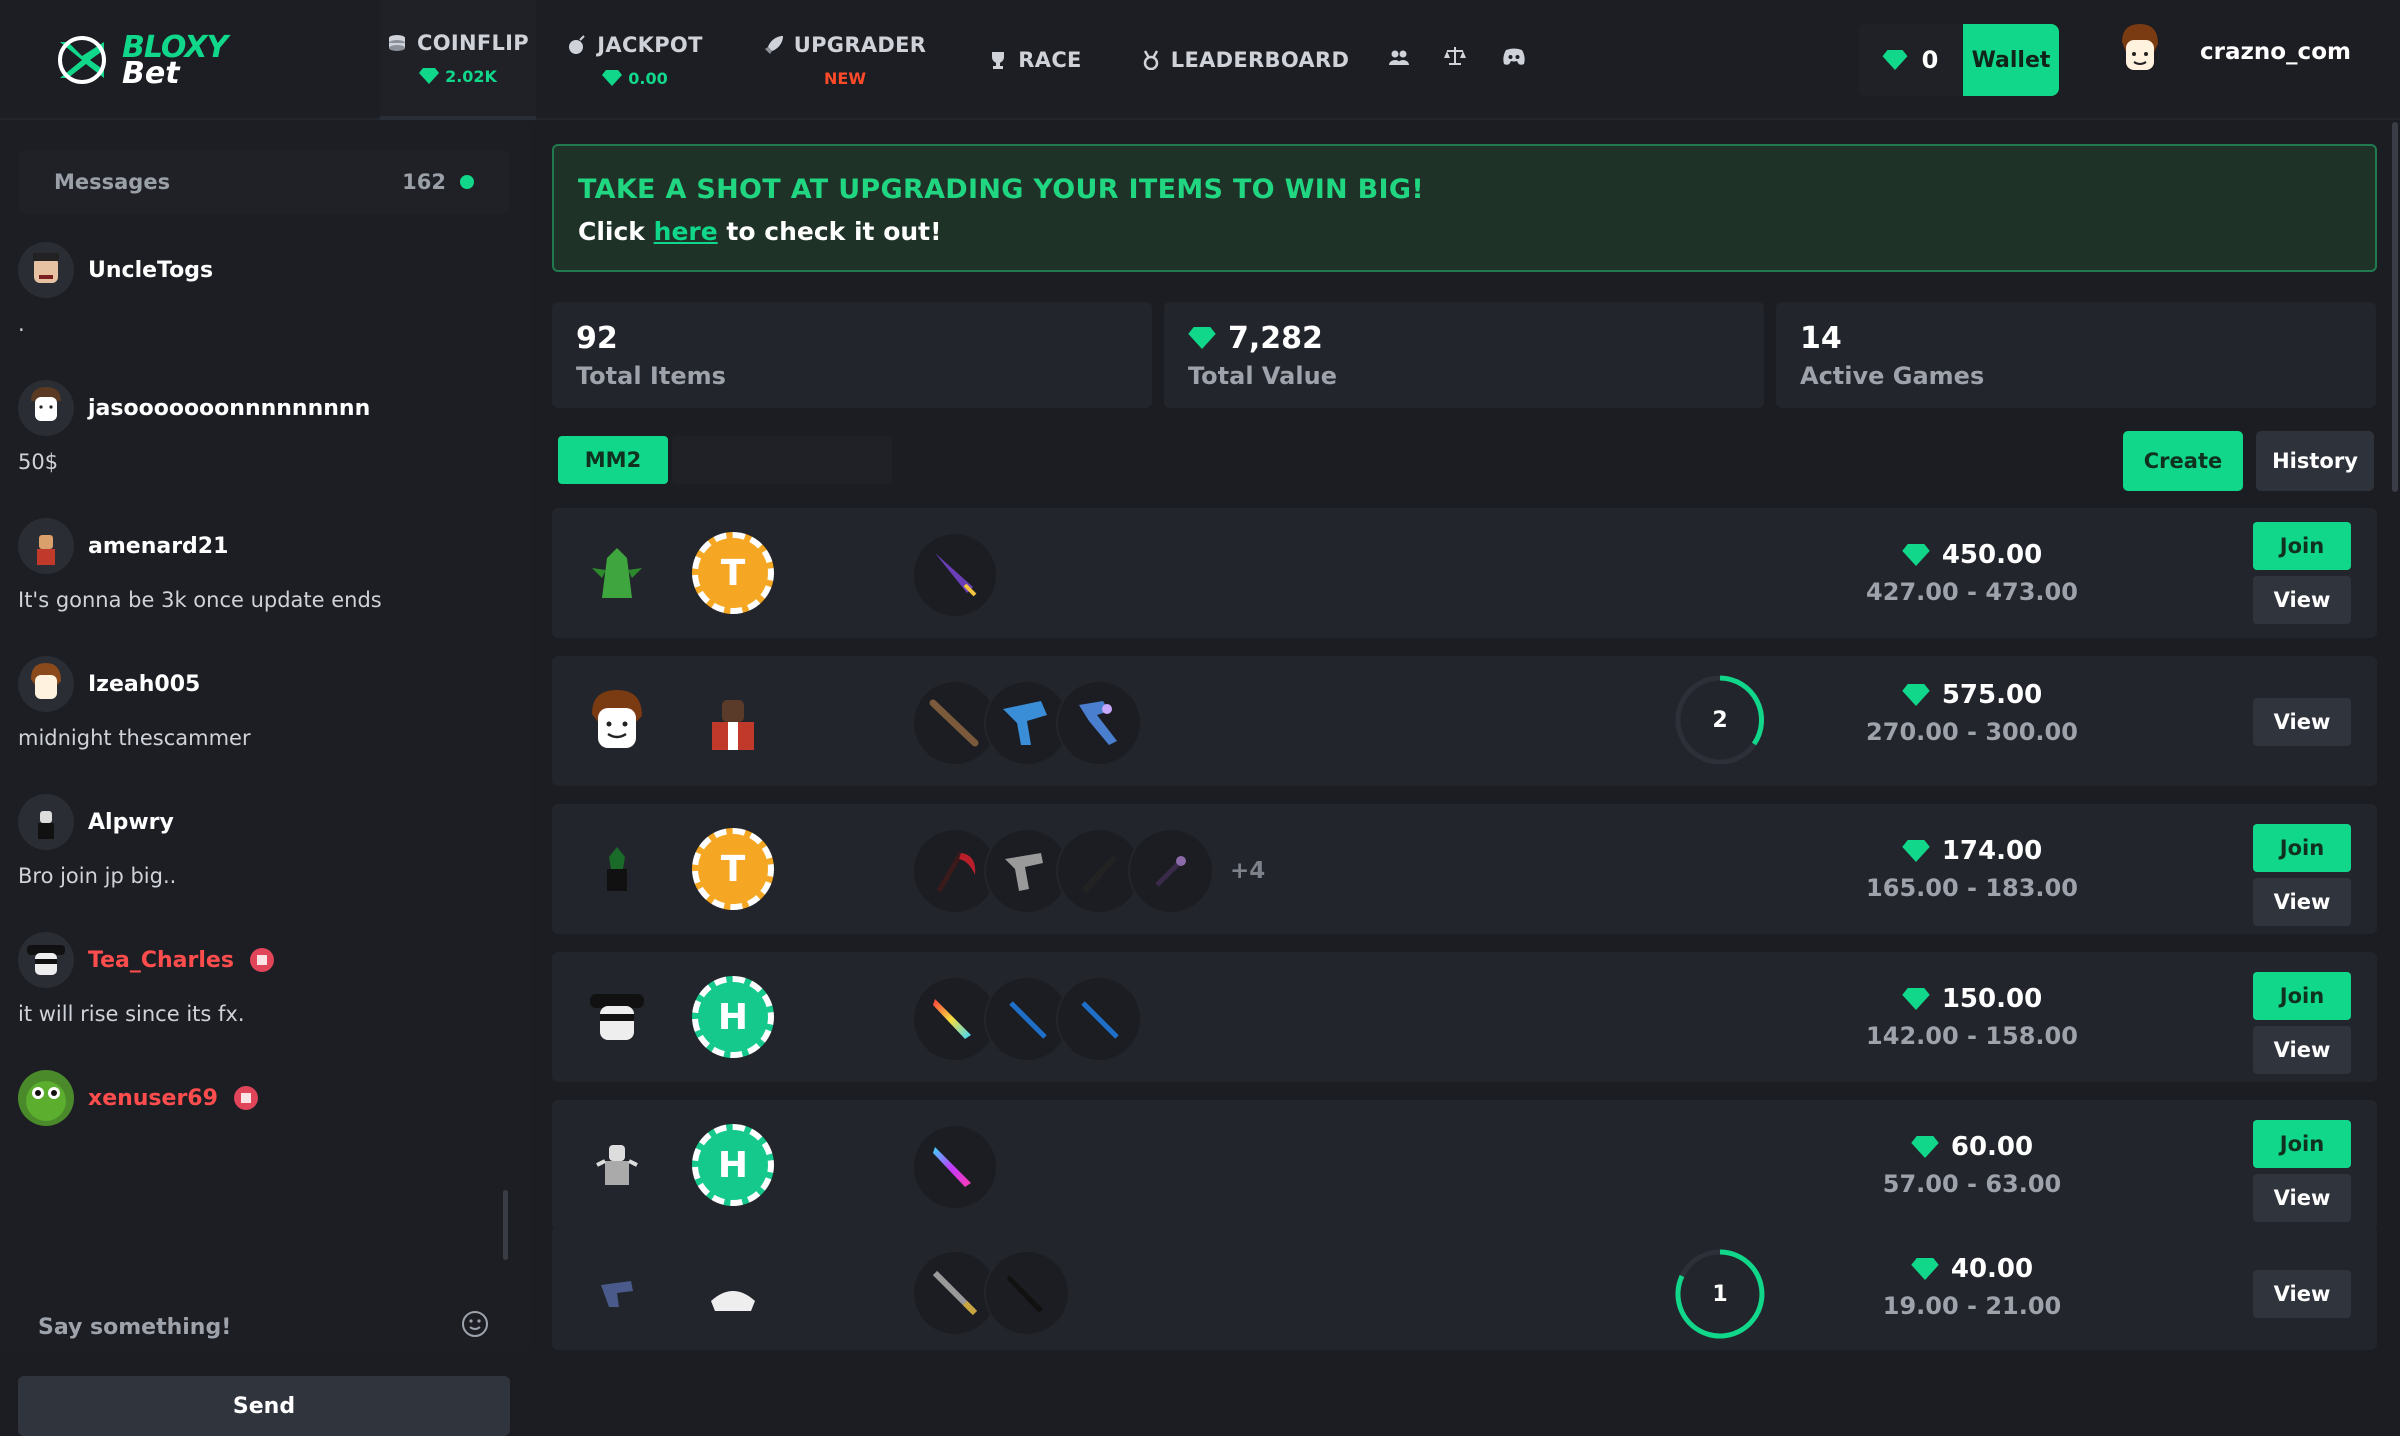 Image resolution: width=2400 pixels, height=1436 pixels. I want to click on trophy-icon, so click(998, 60).